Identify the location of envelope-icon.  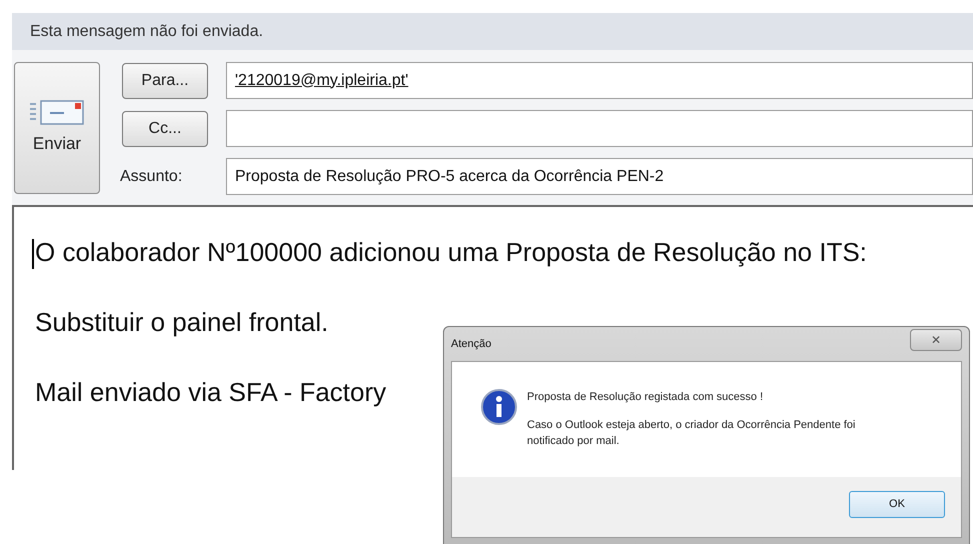
(57, 112).